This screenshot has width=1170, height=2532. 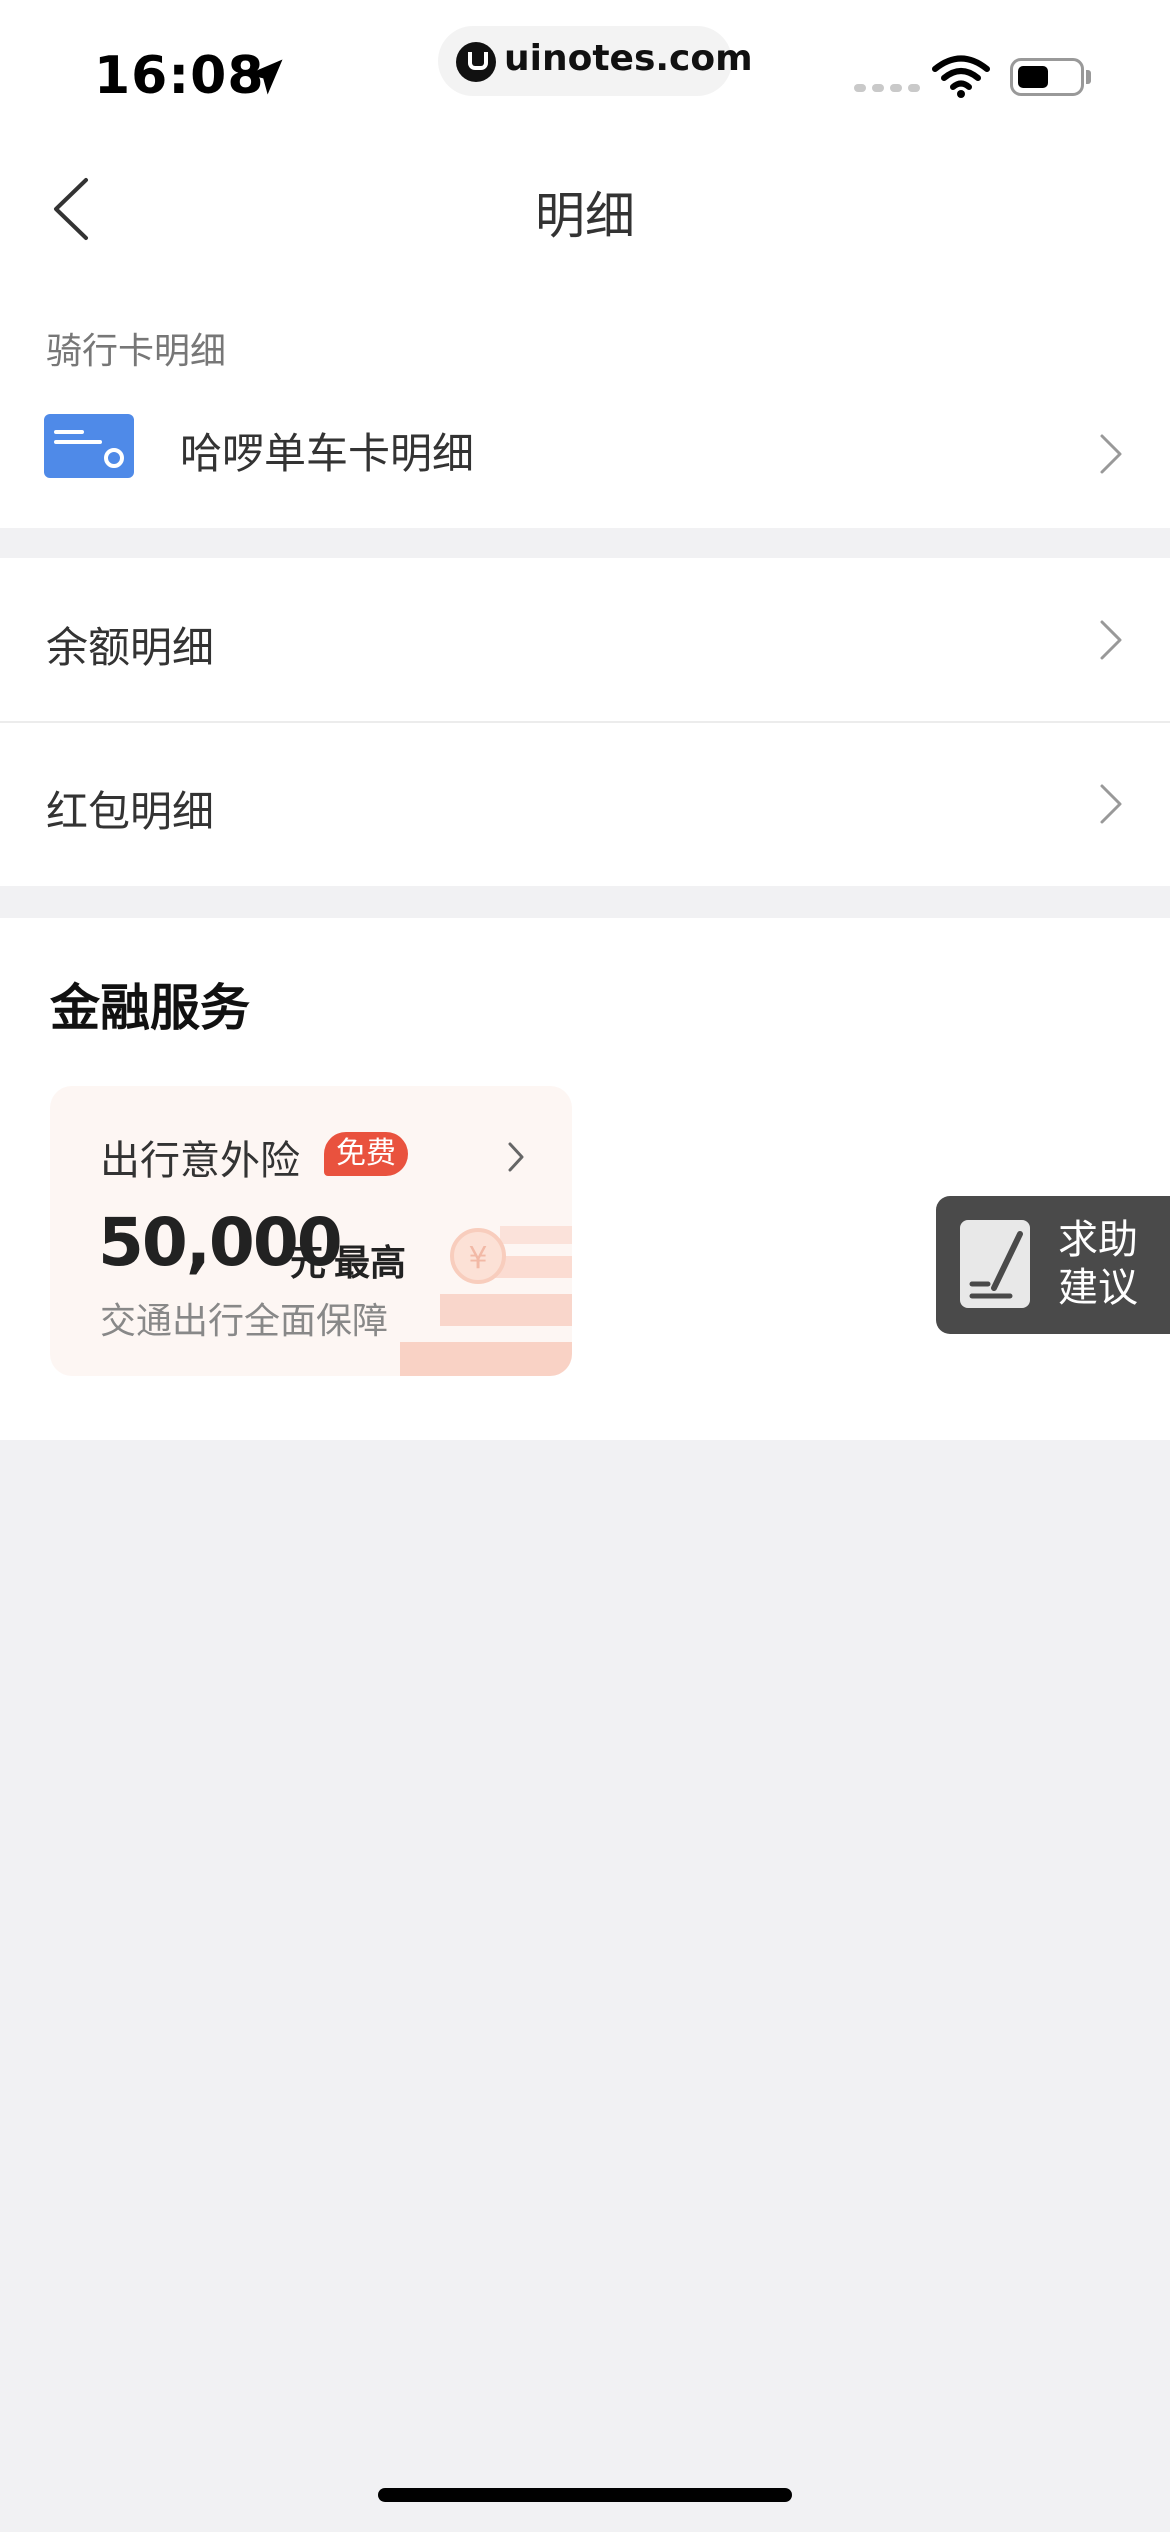 I want to click on travel-insurance-card: ¥ 出行意外险 免费 50,000 元 最高 交通出行全面保障, so click(x=311, y=1231).